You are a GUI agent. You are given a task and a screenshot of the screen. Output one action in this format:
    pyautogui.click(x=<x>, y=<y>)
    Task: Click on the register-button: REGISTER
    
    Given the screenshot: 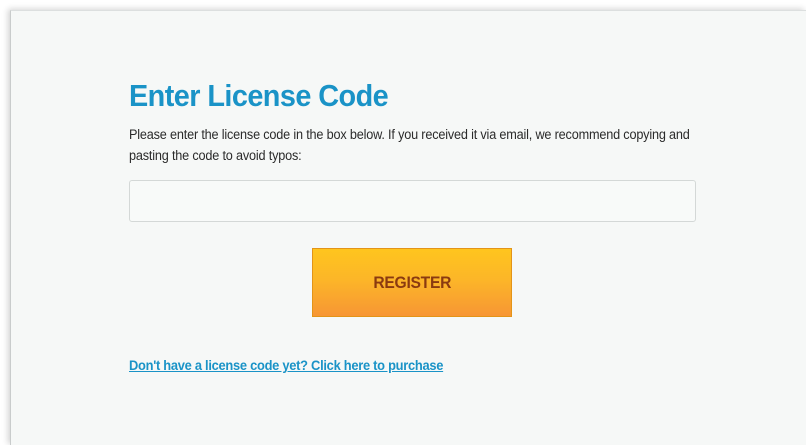 What is the action you would take?
    pyautogui.click(x=412, y=282)
    